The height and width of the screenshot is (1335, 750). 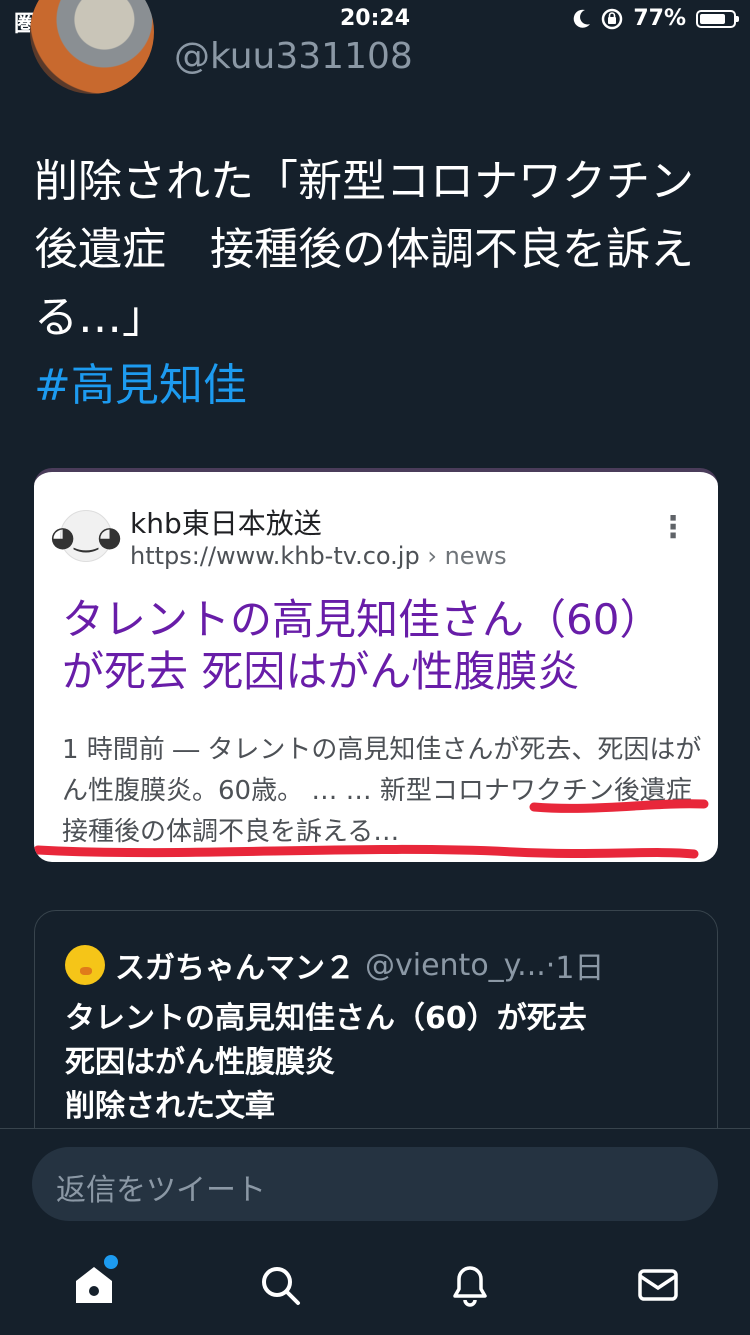 What do you see at coordinates (470, 1285) in the screenshot?
I see `notifications-icon` at bounding box center [470, 1285].